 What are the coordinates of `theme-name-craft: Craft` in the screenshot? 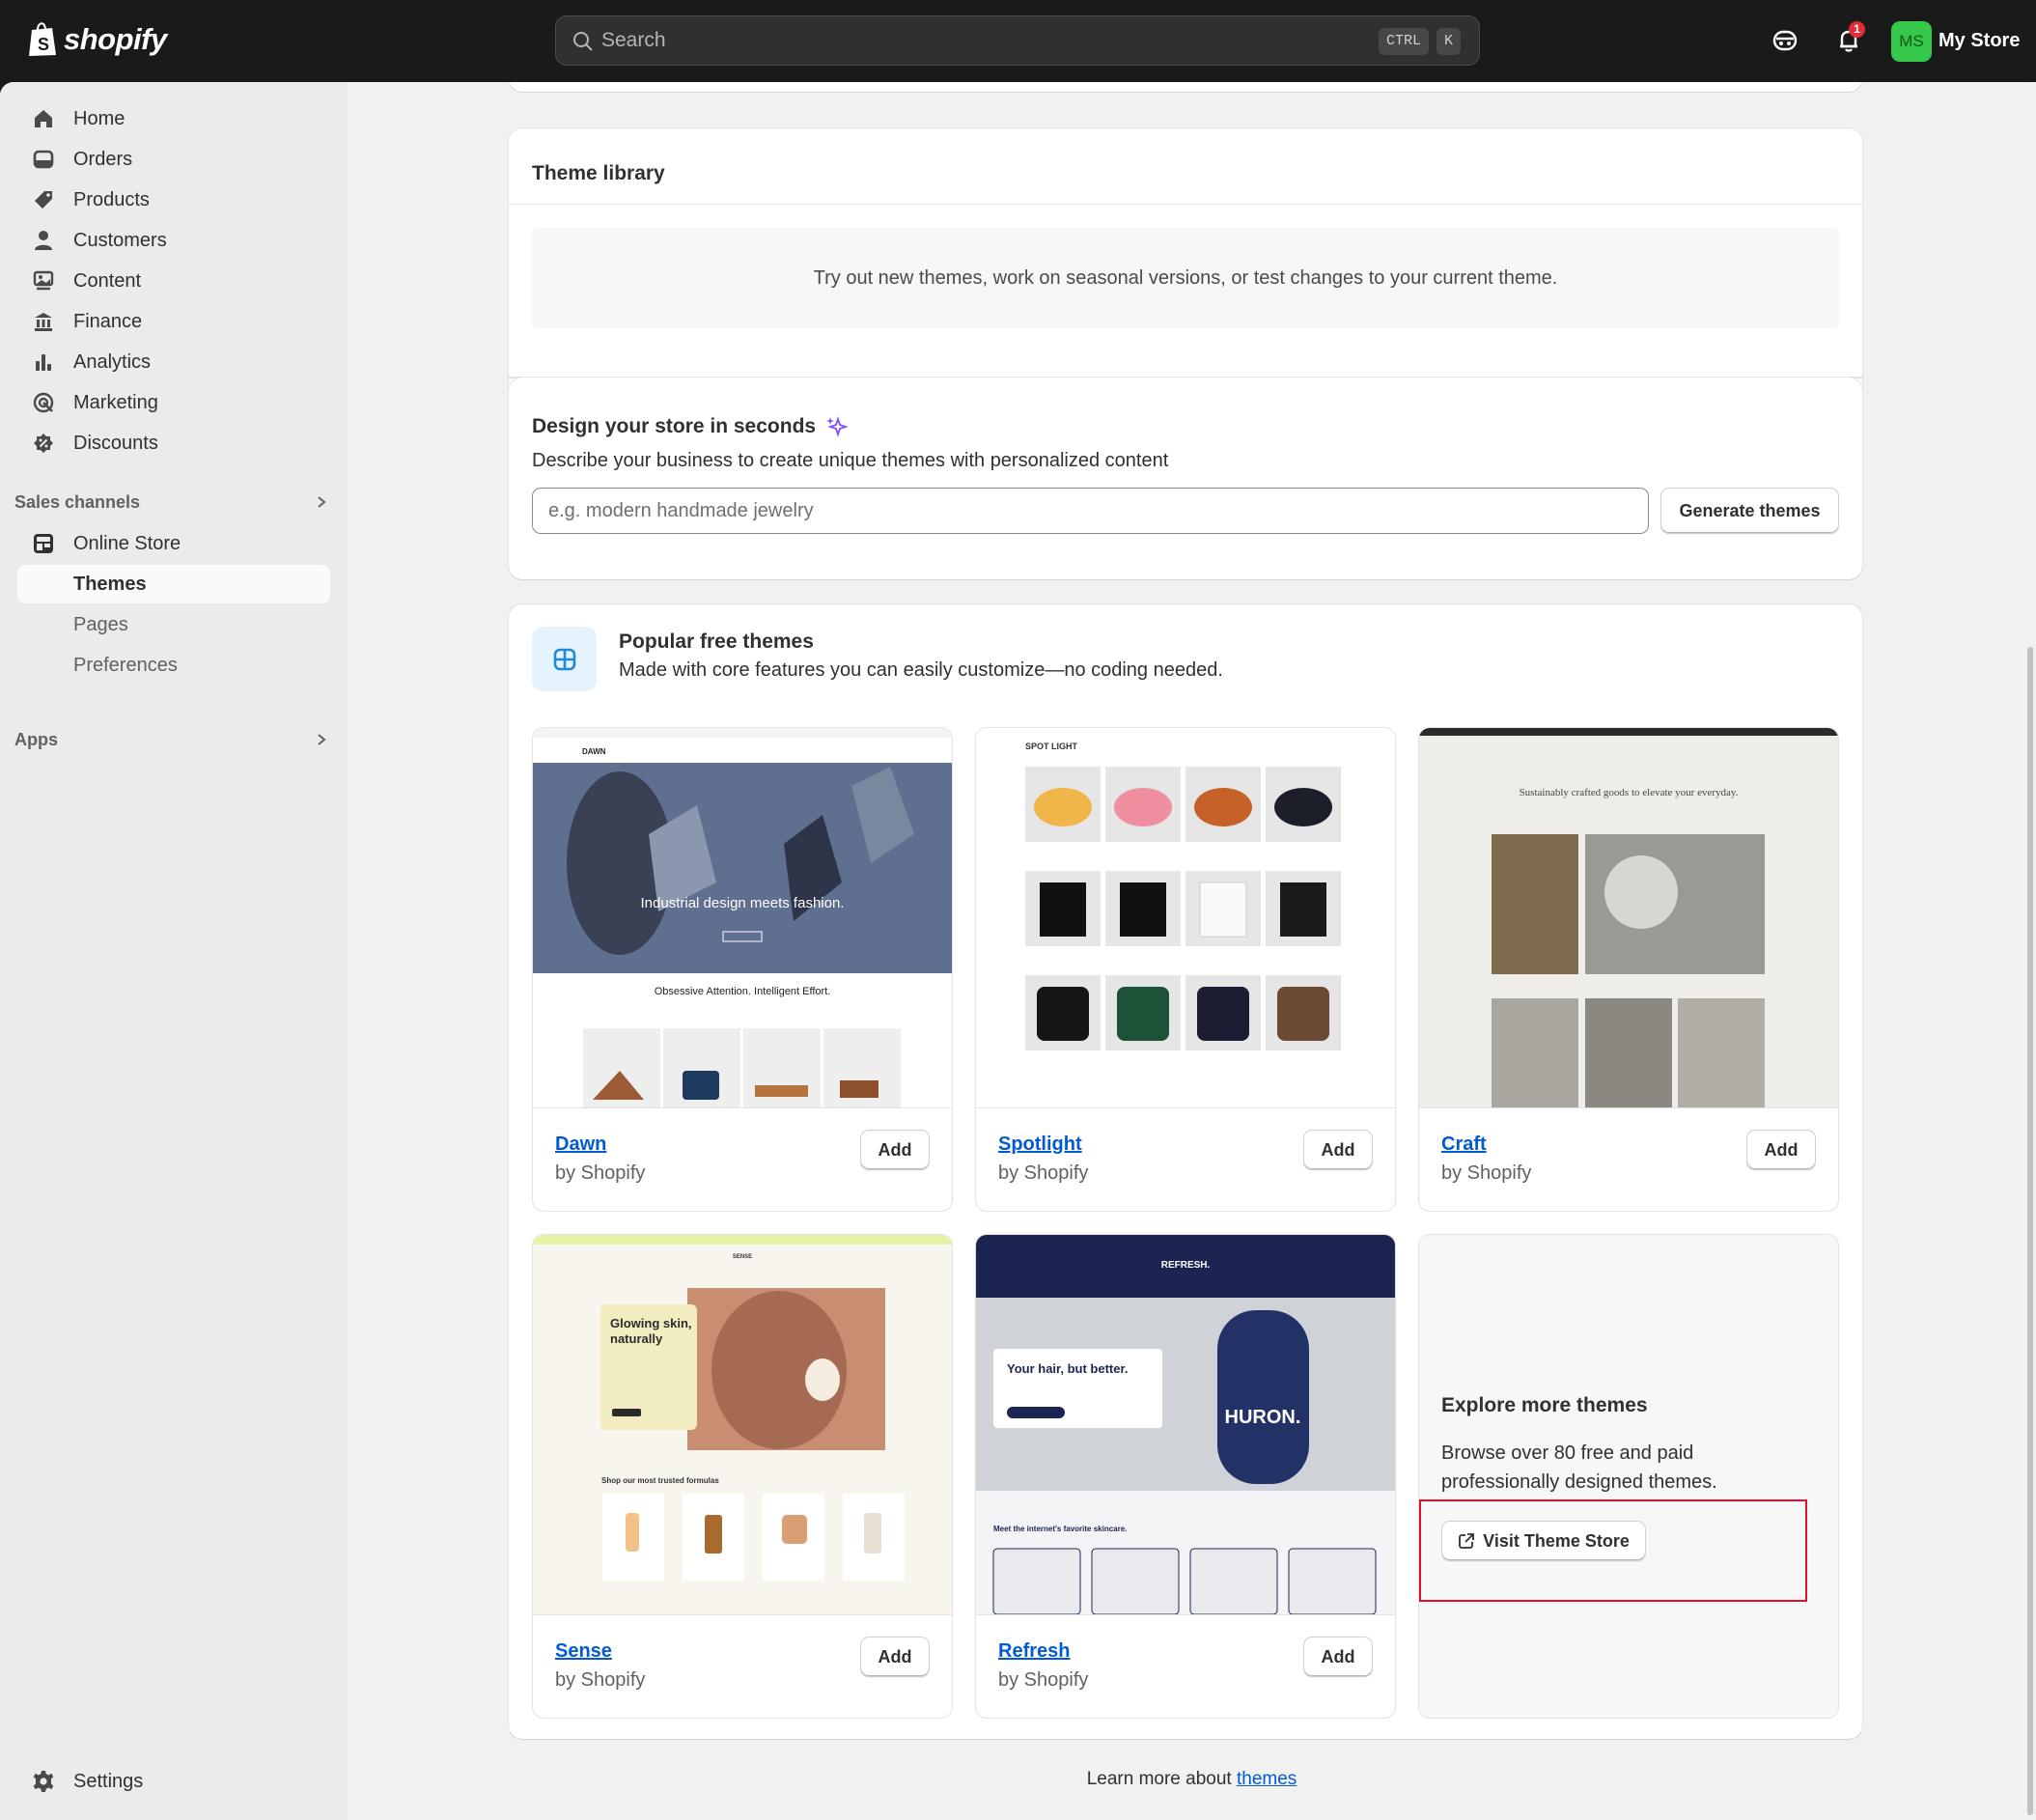 It's located at (1464, 1145).